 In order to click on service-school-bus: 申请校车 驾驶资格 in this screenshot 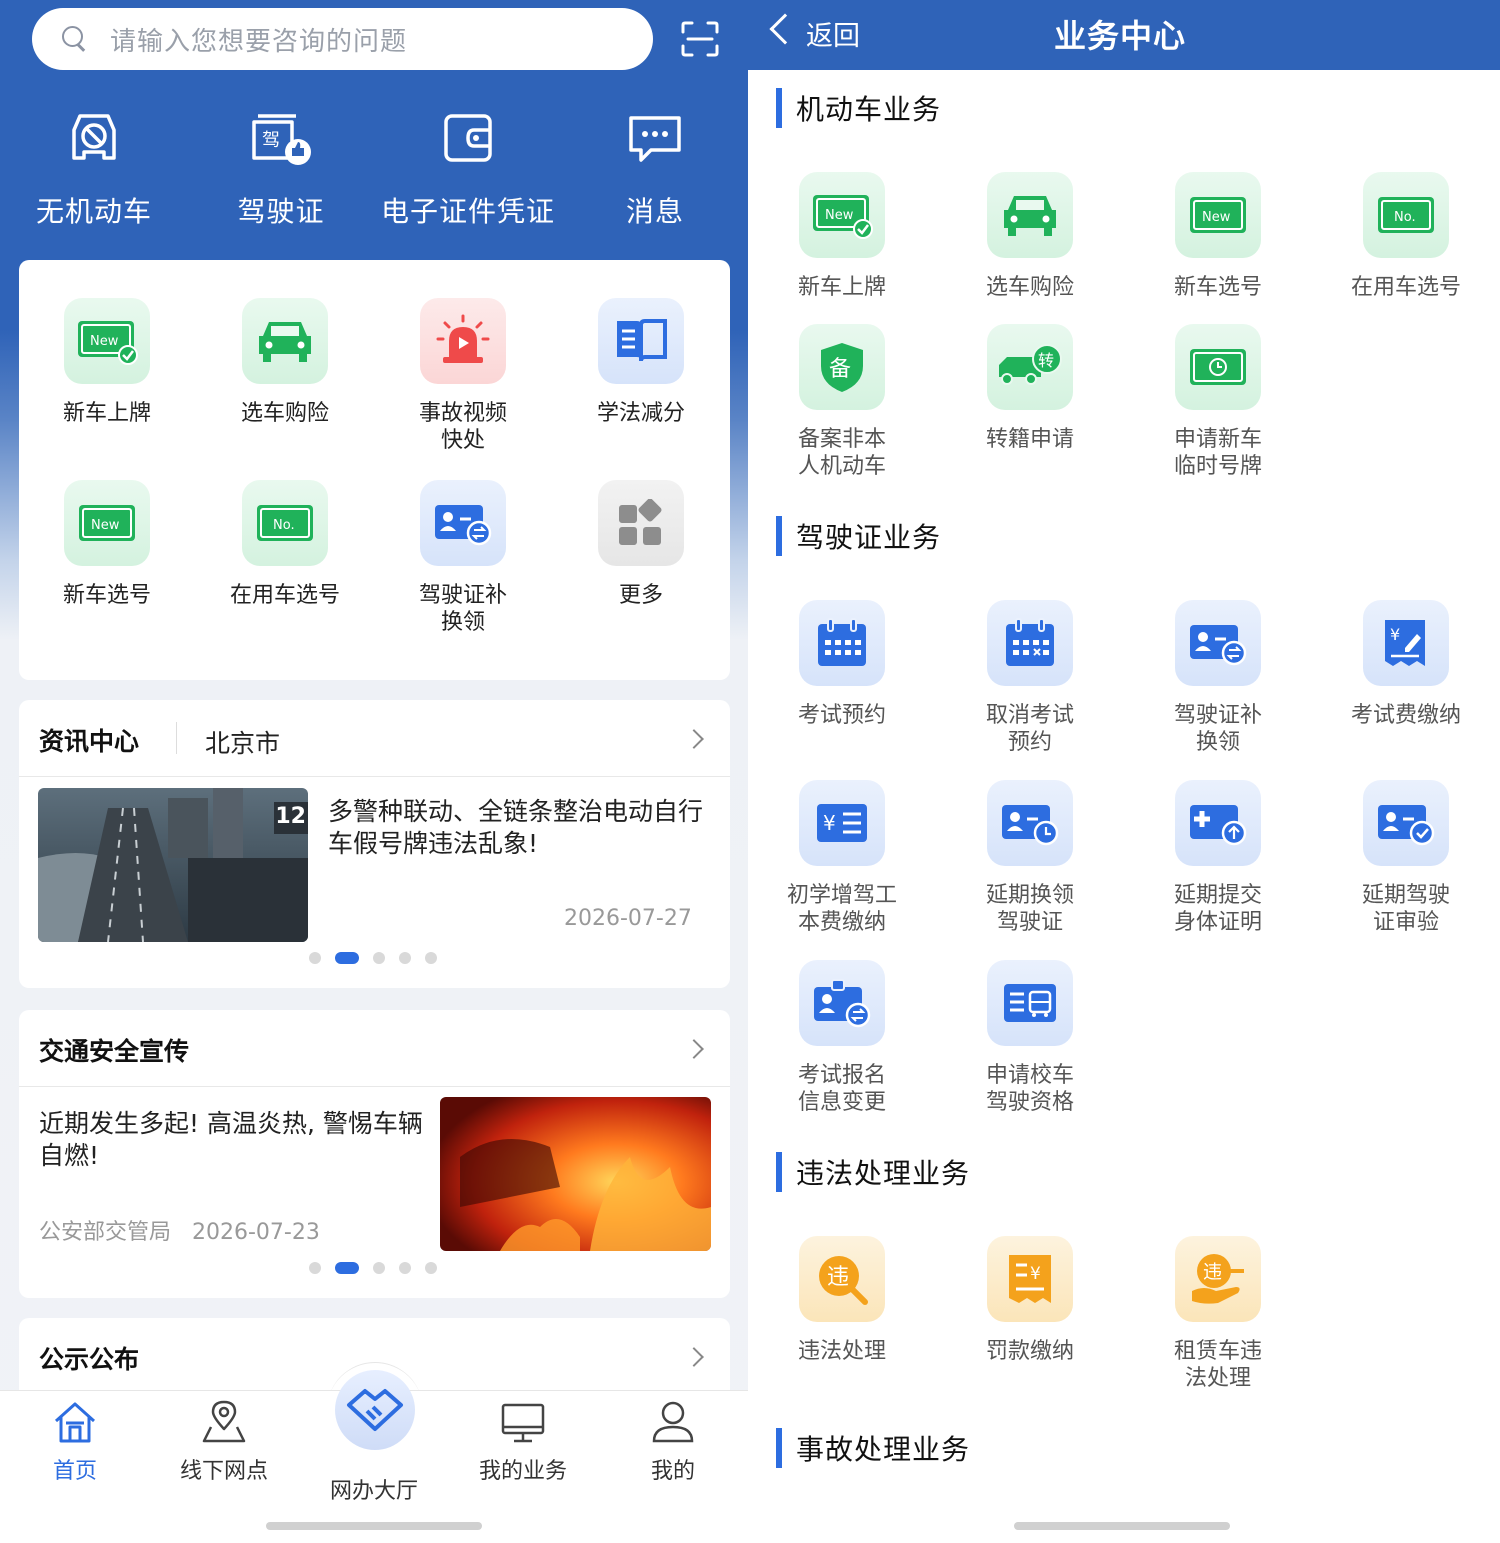, I will do `click(1030, 1038)`.